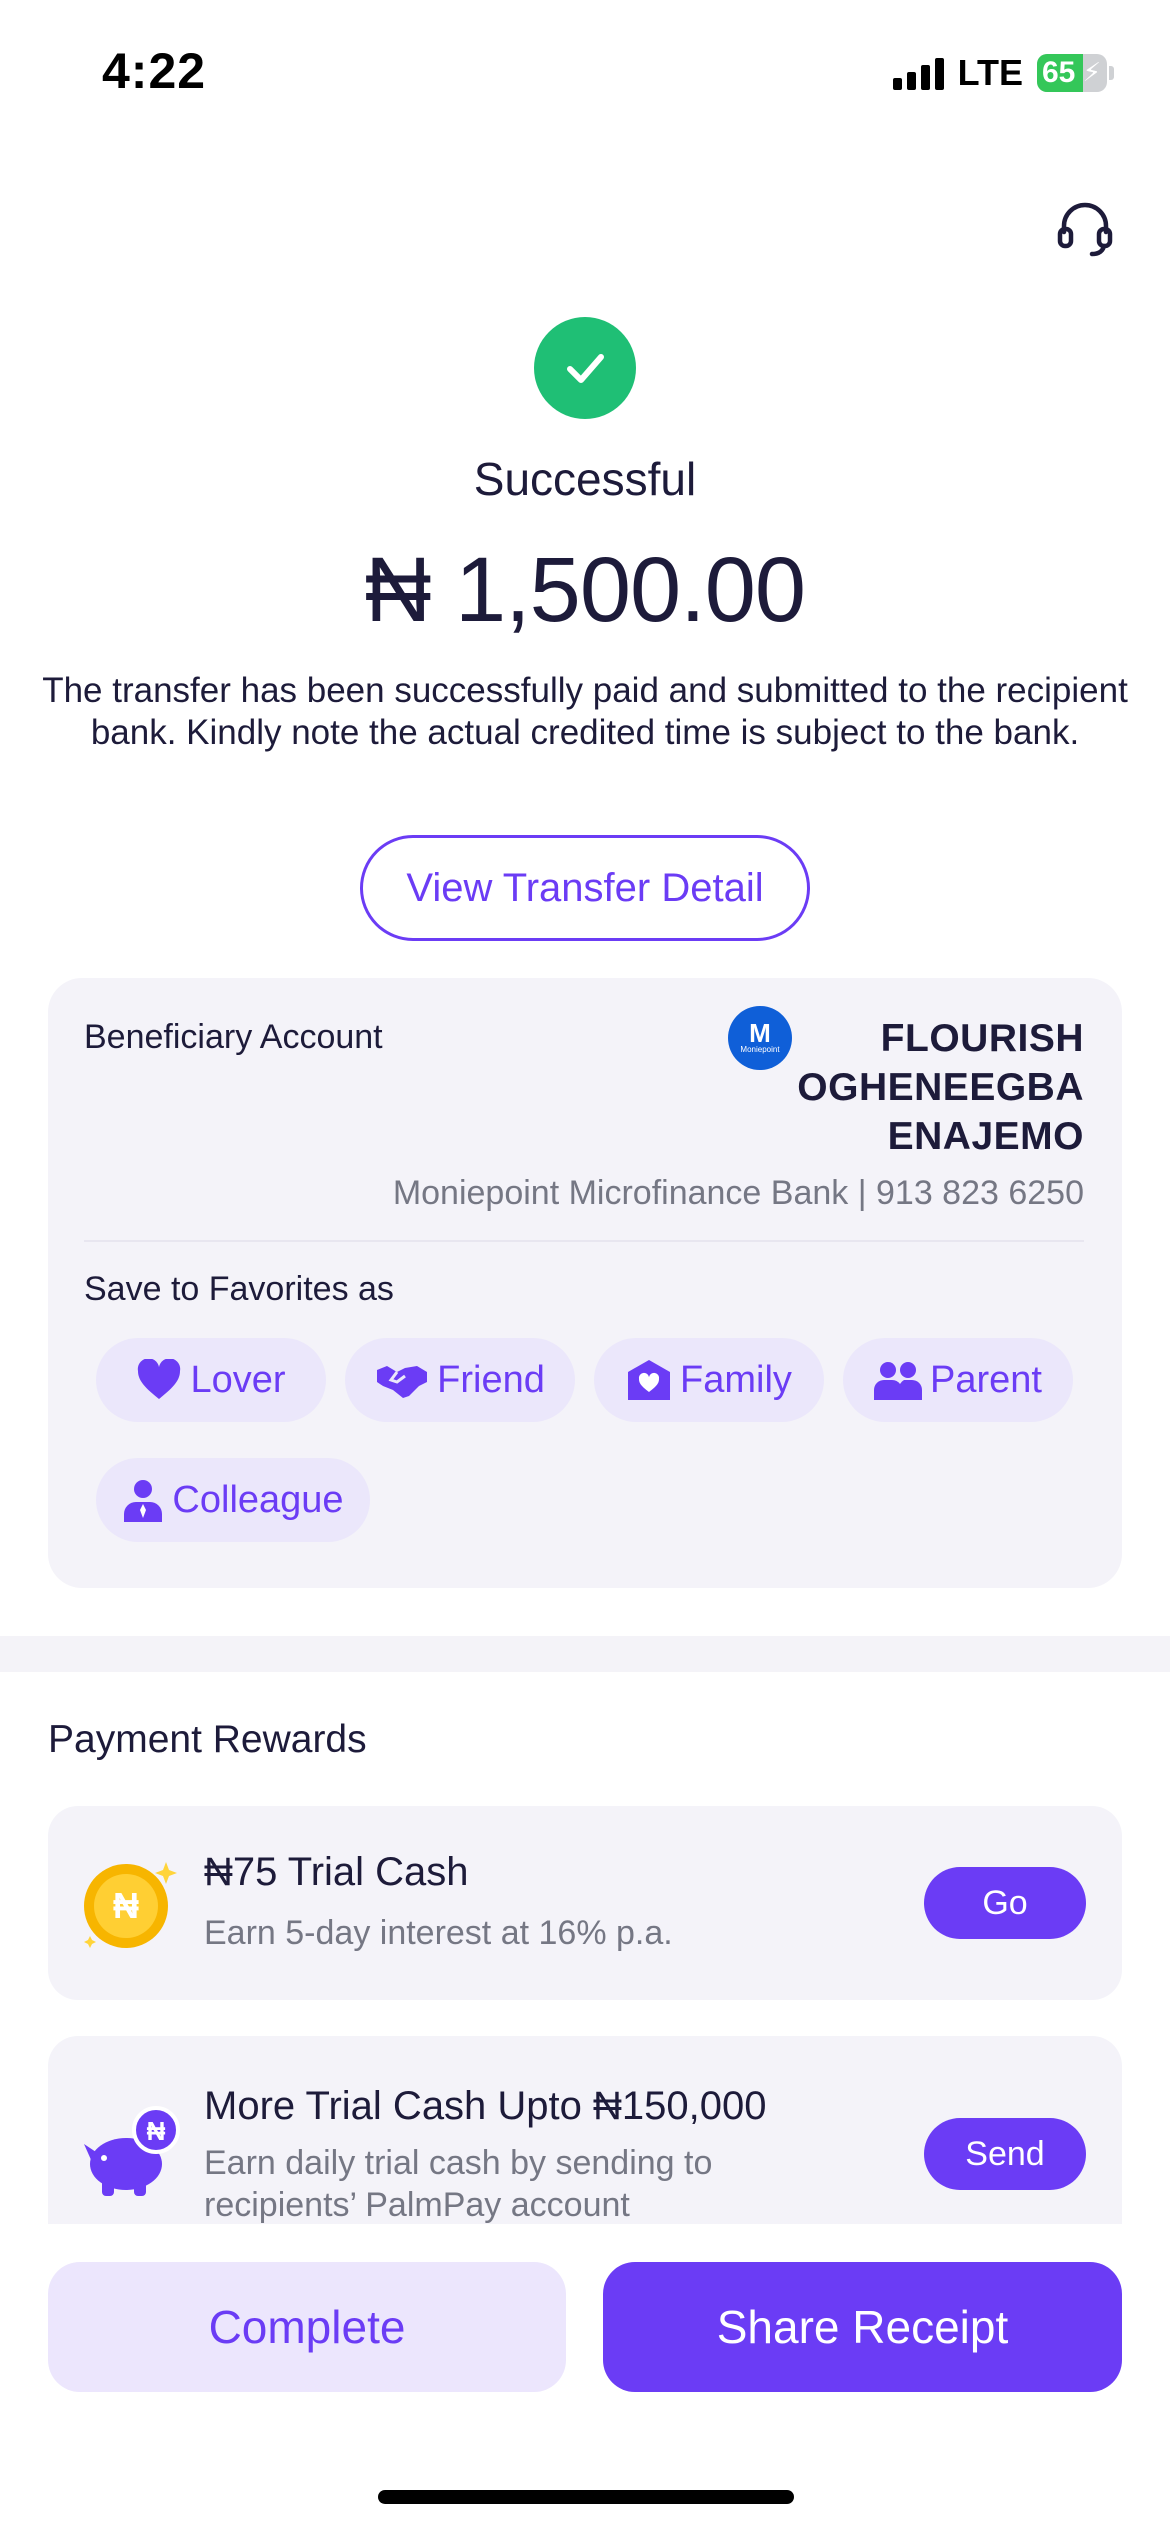 Image resolution: width=1170 pixels, height=2532 pixels. What do you see at coordinates (862, 2327) in the screenshot?
I see `share-receipt-button: Share Receipt` at bounding box center [862, 2327].